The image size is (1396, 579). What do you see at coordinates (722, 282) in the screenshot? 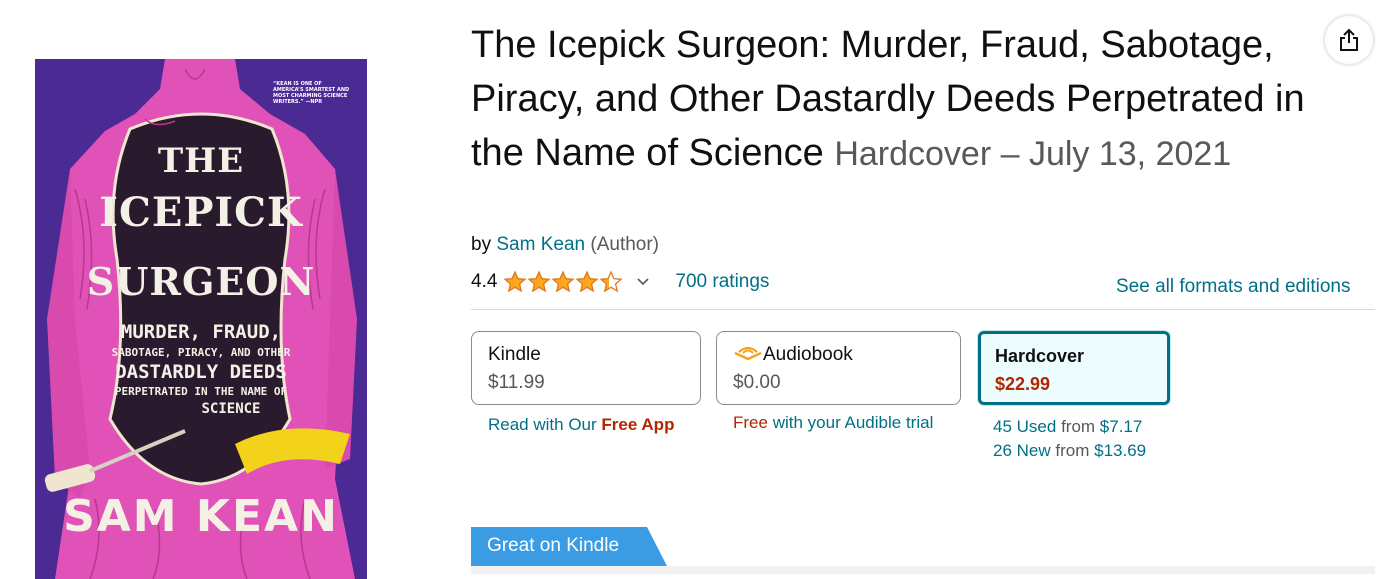
I see `ratings-count-link: 700 ratings` at bounding box center [722, 282].